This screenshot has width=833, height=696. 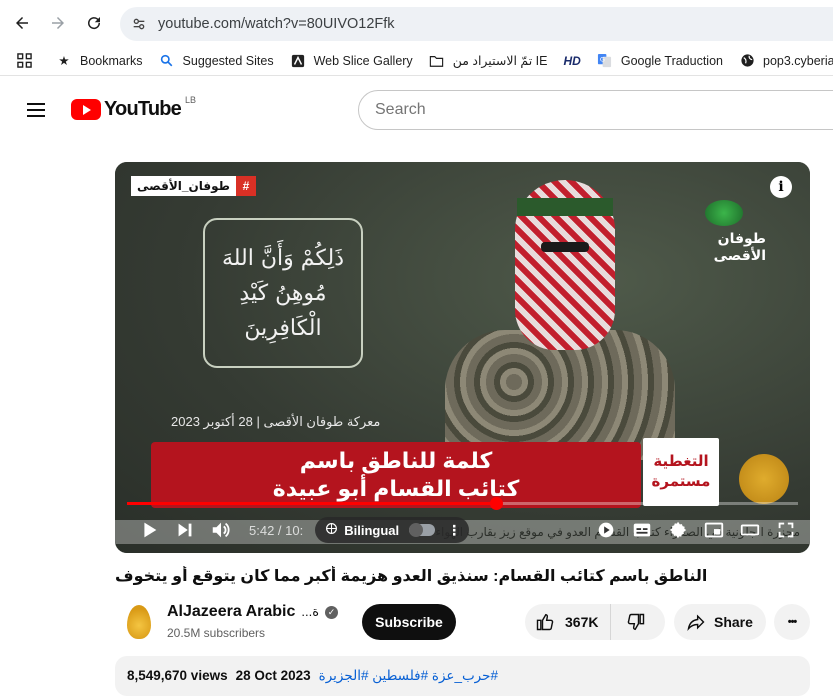 I want to click on share-button: Share, so click(x=720, y=622).